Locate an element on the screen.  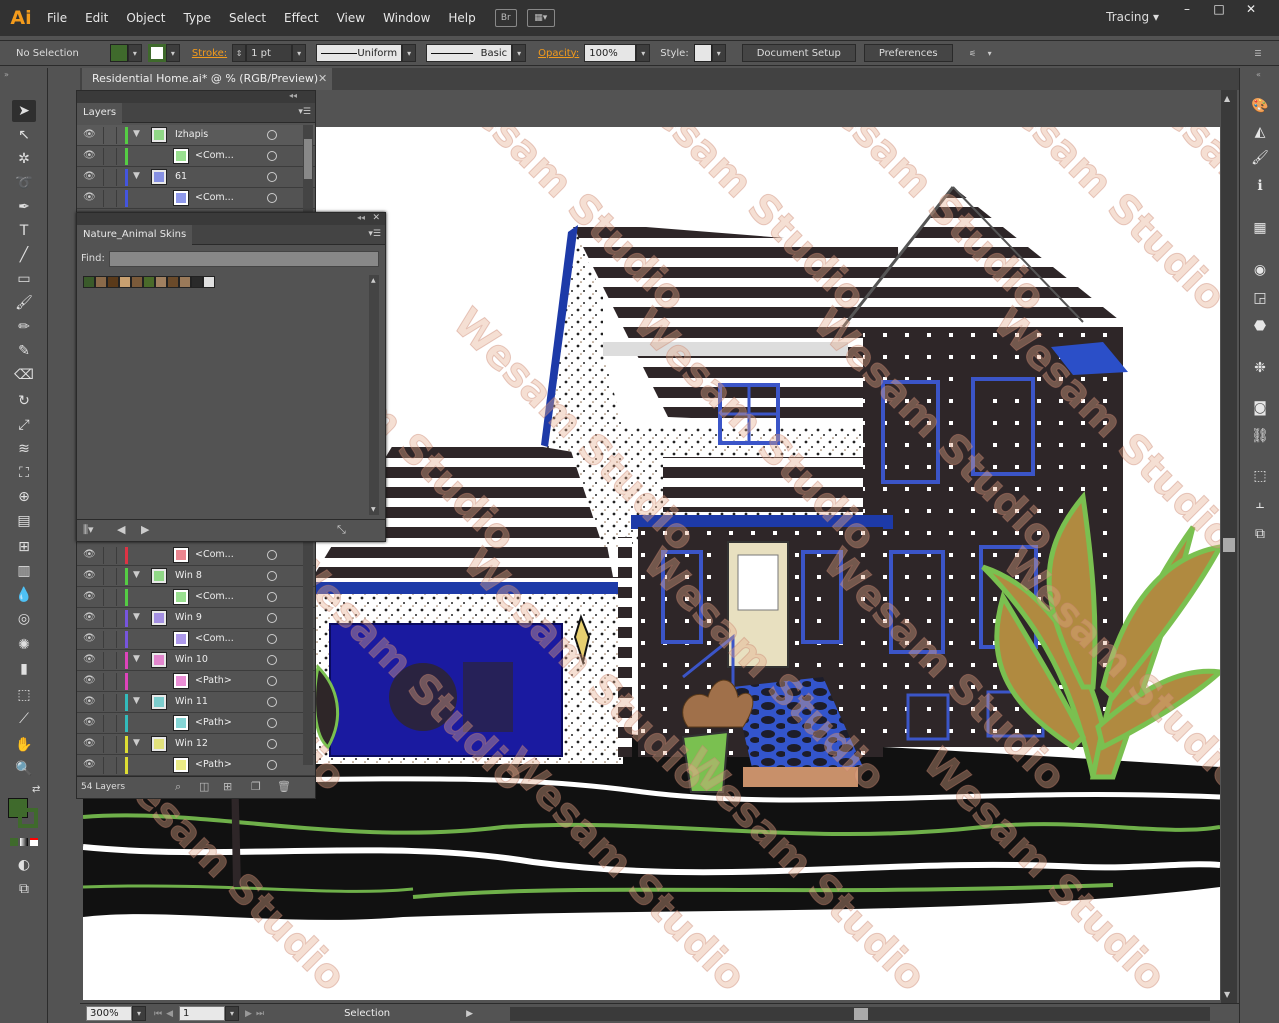
layers-scrollbar-thumb is located at coordinates (308, 159).